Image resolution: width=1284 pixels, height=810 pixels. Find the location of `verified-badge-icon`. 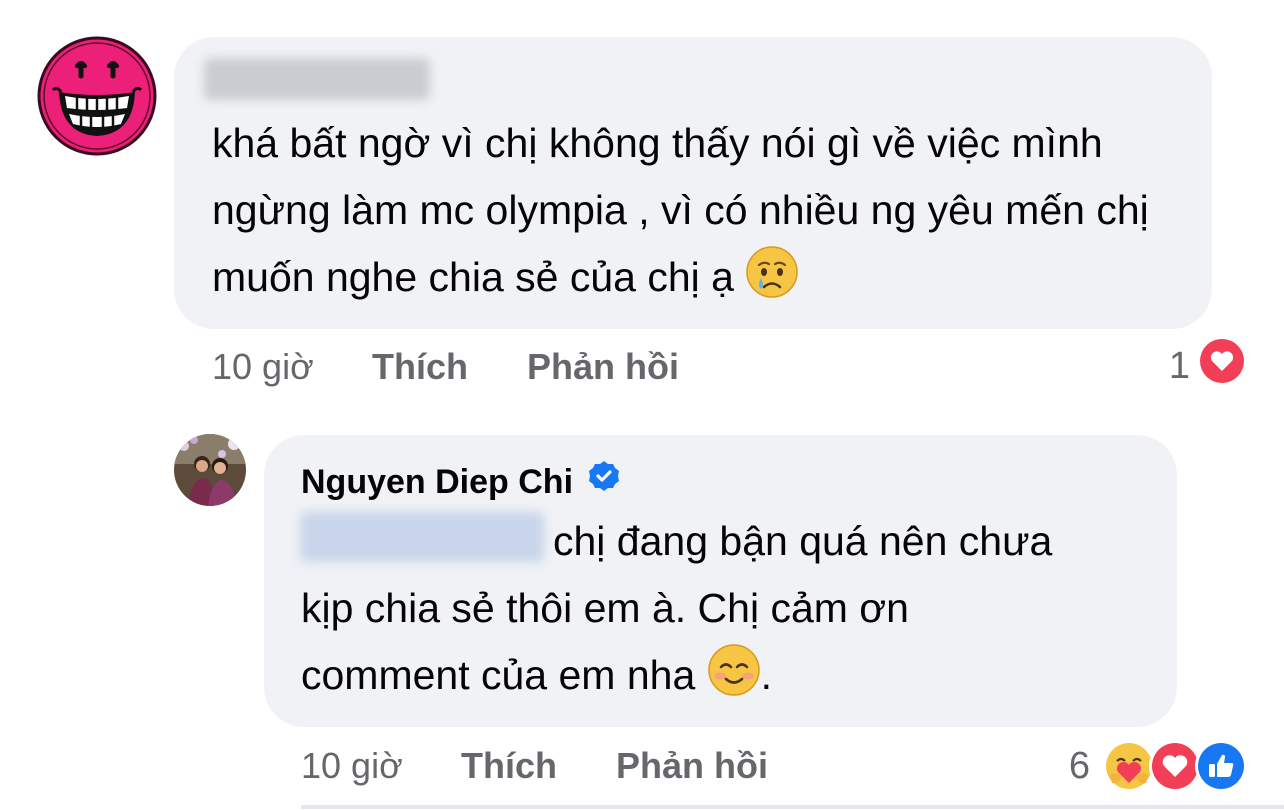

verified-badge-icon is located at coordinates (604, 482).